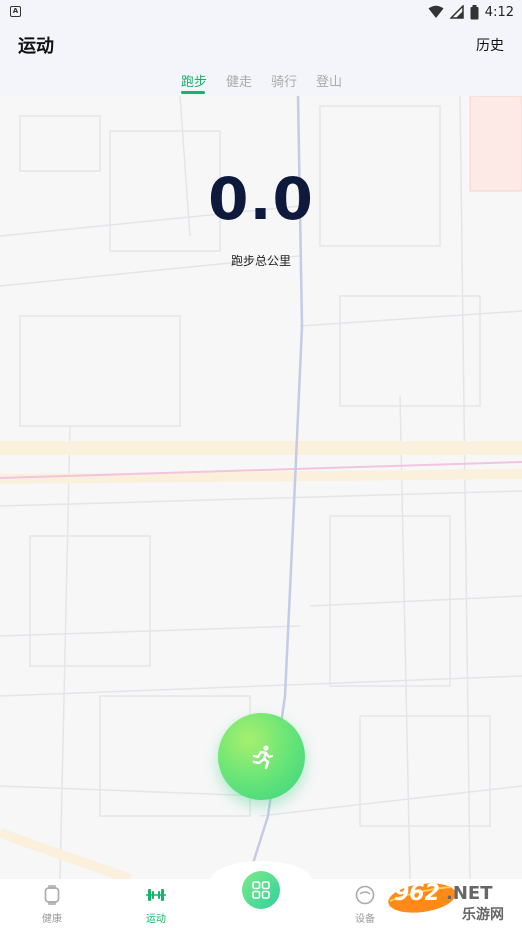 This screenshot has width=522, height=928. I want to click on nav-item-health: 健康, so click(52, 905).